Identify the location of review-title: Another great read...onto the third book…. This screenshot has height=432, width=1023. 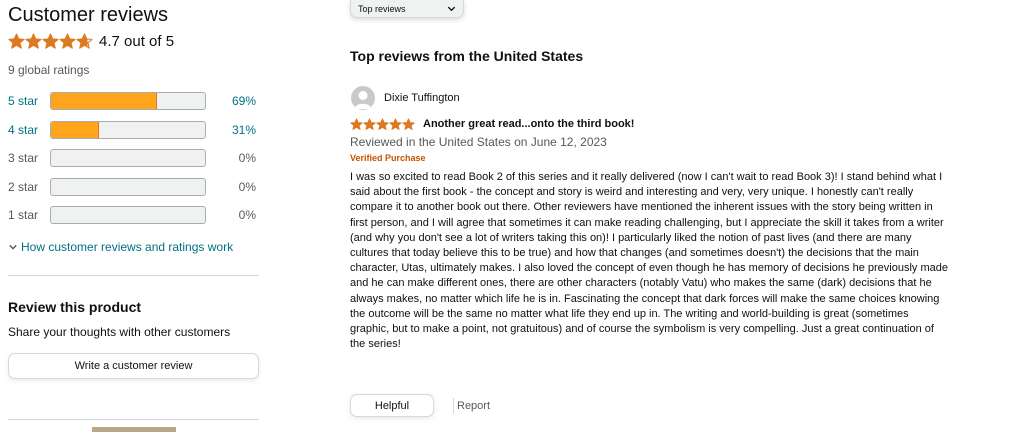
(528, 124).